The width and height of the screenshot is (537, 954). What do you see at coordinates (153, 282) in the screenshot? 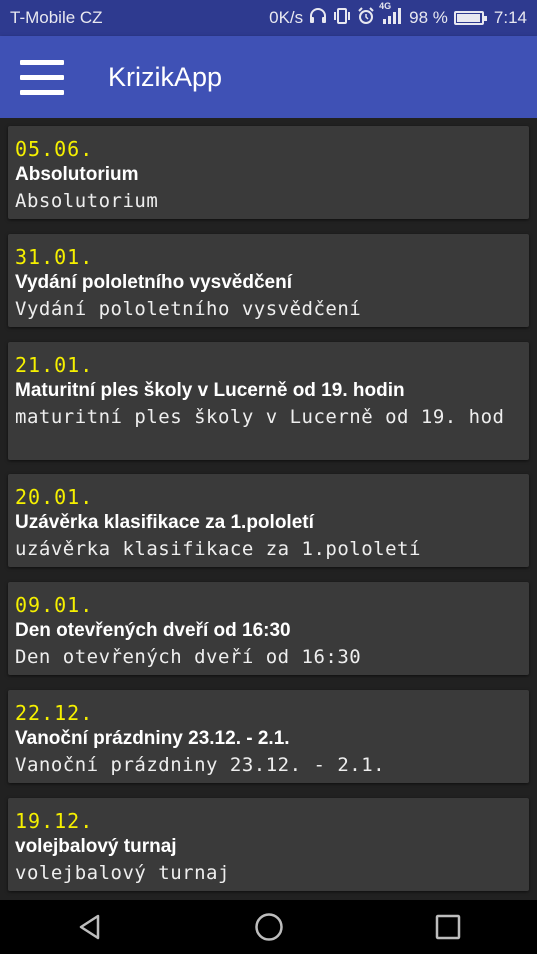
I see `event-title: Vydání pololetního vysvědčení` at bounding box center [153, 282].